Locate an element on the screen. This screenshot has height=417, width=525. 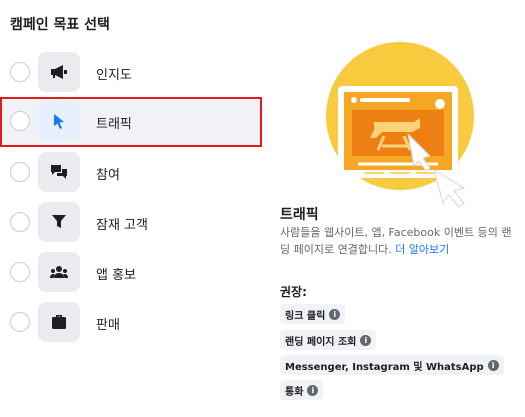
objective-sales: 판매 is located at coordinates (131, 323).